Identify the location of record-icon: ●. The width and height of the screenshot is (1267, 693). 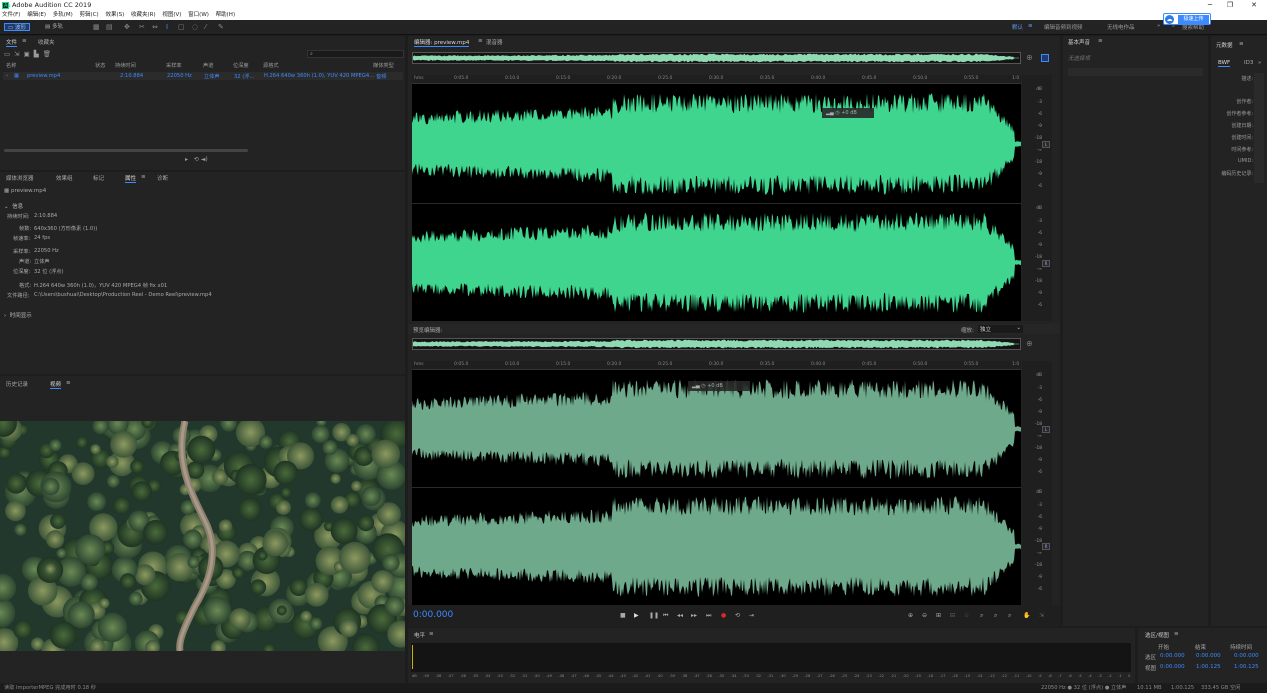
(723, 615).